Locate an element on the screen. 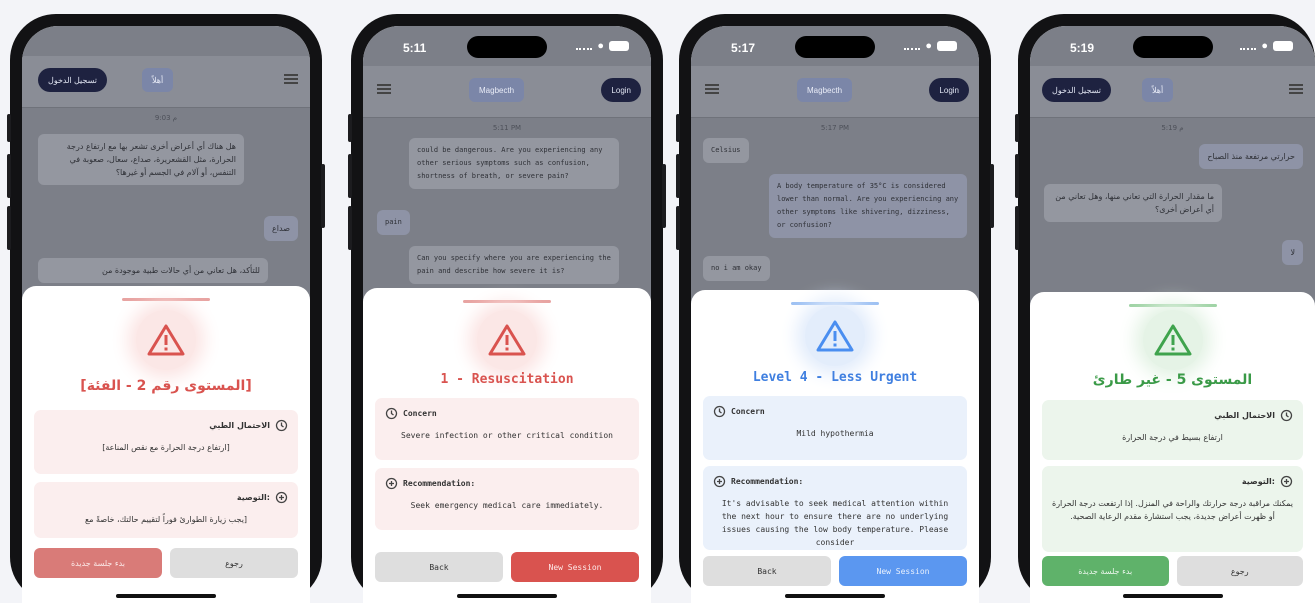 This screenshot has width=1315, height=603. user-message: pain is located at coordinates (393, 222).